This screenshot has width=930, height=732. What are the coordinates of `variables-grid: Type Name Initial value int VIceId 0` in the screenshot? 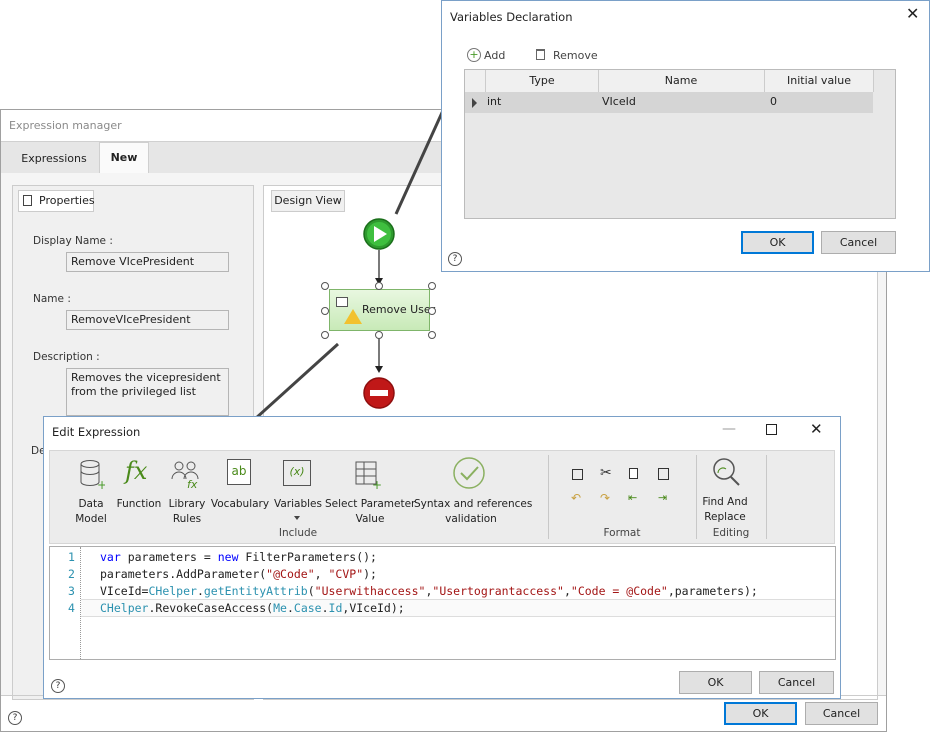 It's located at (680, 144).